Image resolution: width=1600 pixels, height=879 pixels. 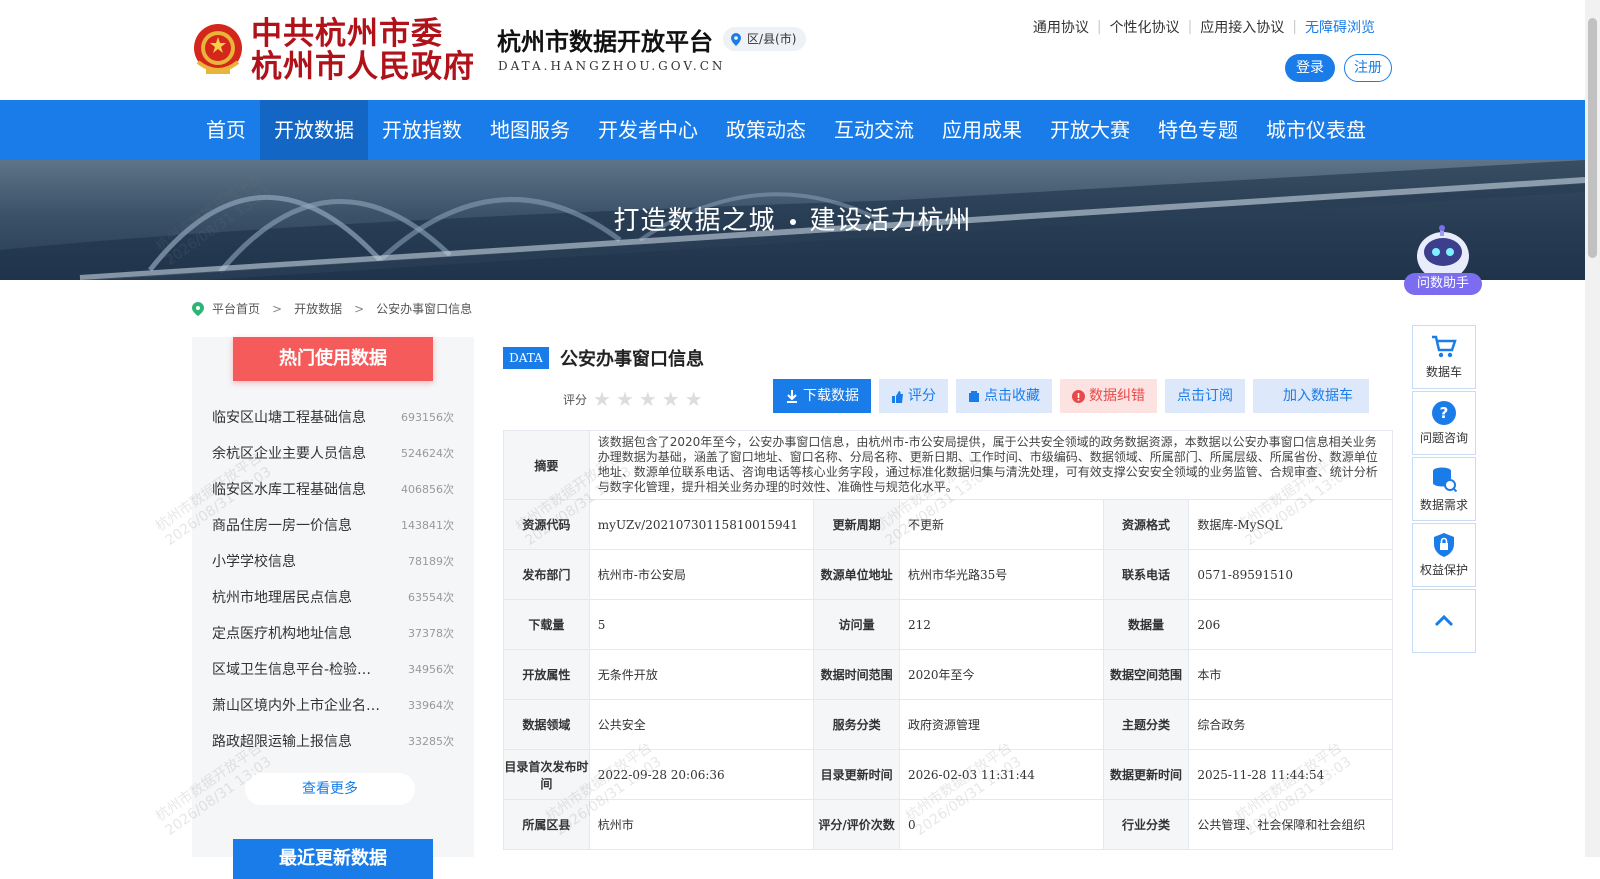 What do you see at coordinates (1310, 68) in the screenshot?
I see `login-button: 登录` at bounding box center [1310, 68].